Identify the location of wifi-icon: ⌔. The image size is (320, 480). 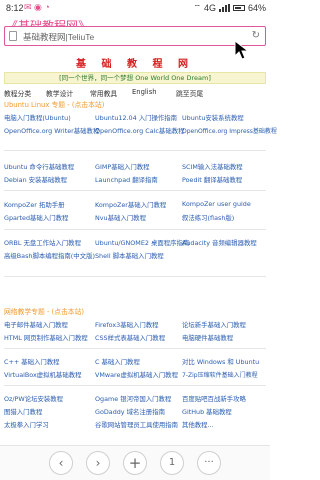
(197, 7).